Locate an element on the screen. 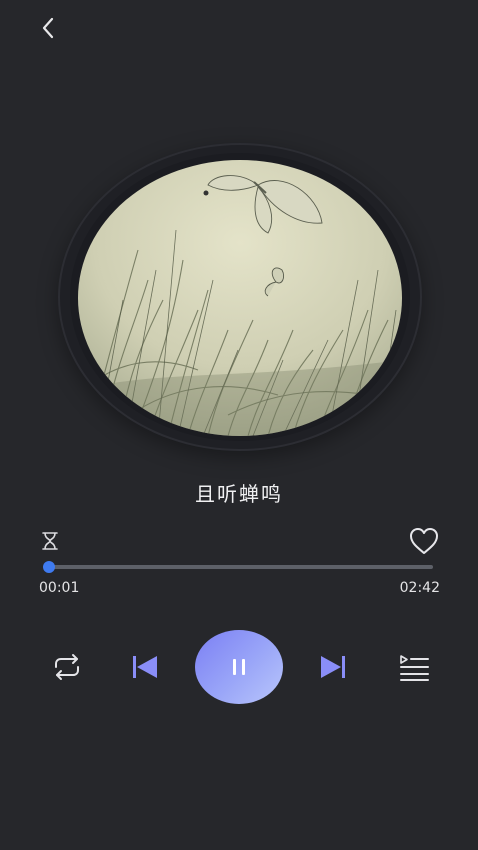  skip-next-icon is located at coordinates (333, 667).